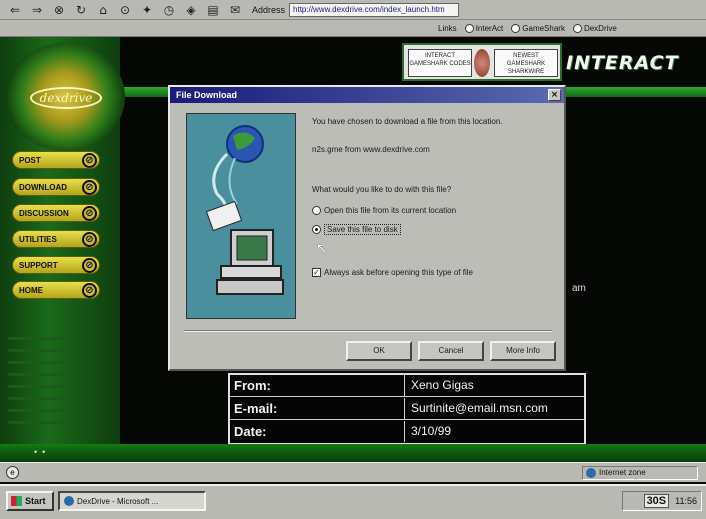  I want to click on nav-button-home: HOME ⊘, so click(56, 290).